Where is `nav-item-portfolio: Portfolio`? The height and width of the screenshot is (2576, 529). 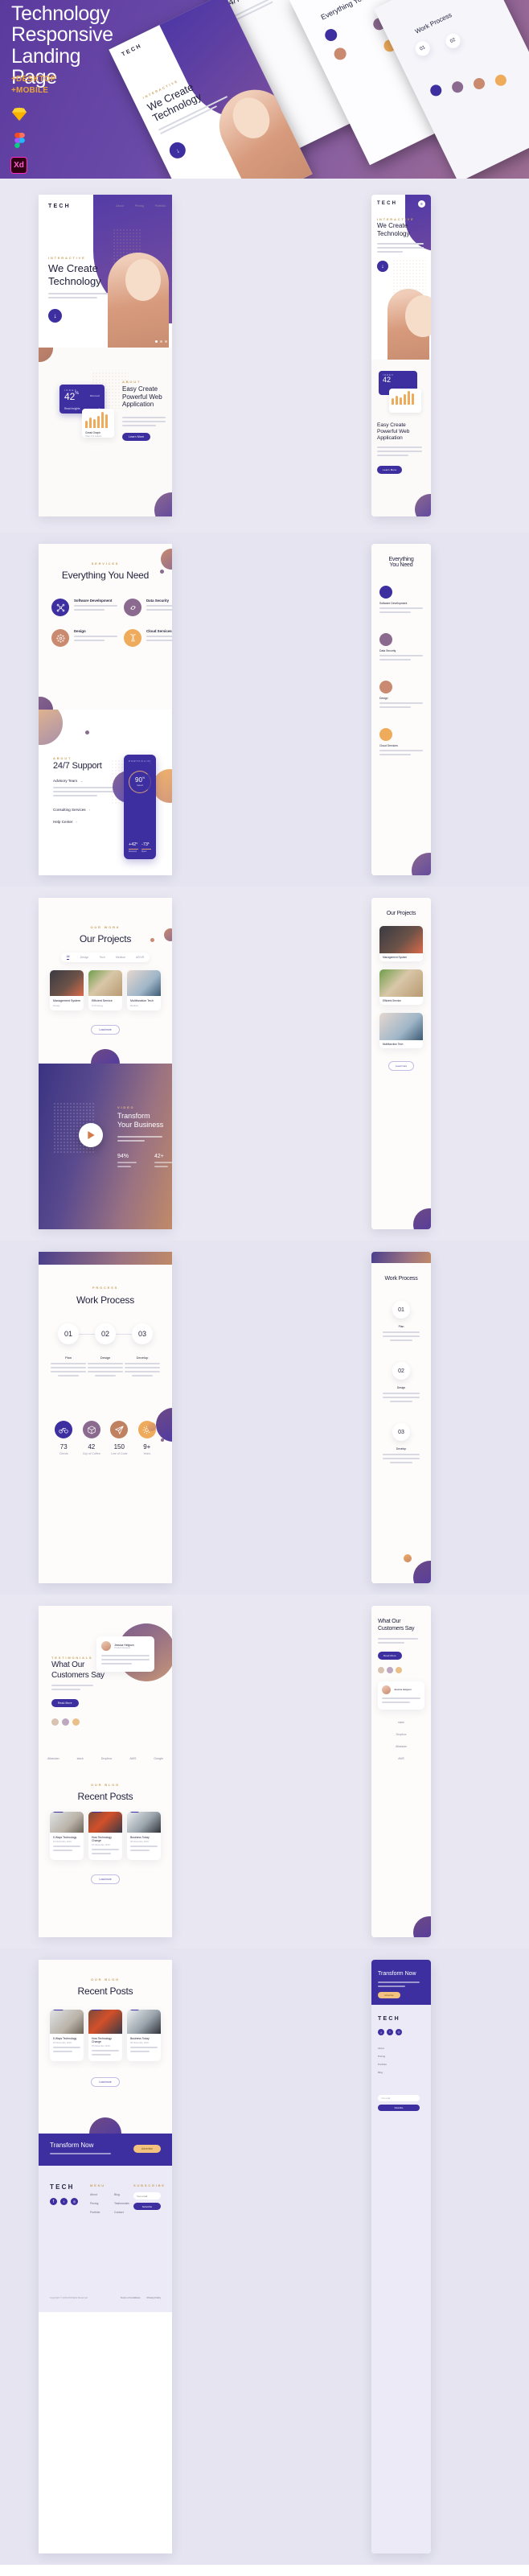 nav-item-portfolio: Portfolio is located at coordinates (161, 206).